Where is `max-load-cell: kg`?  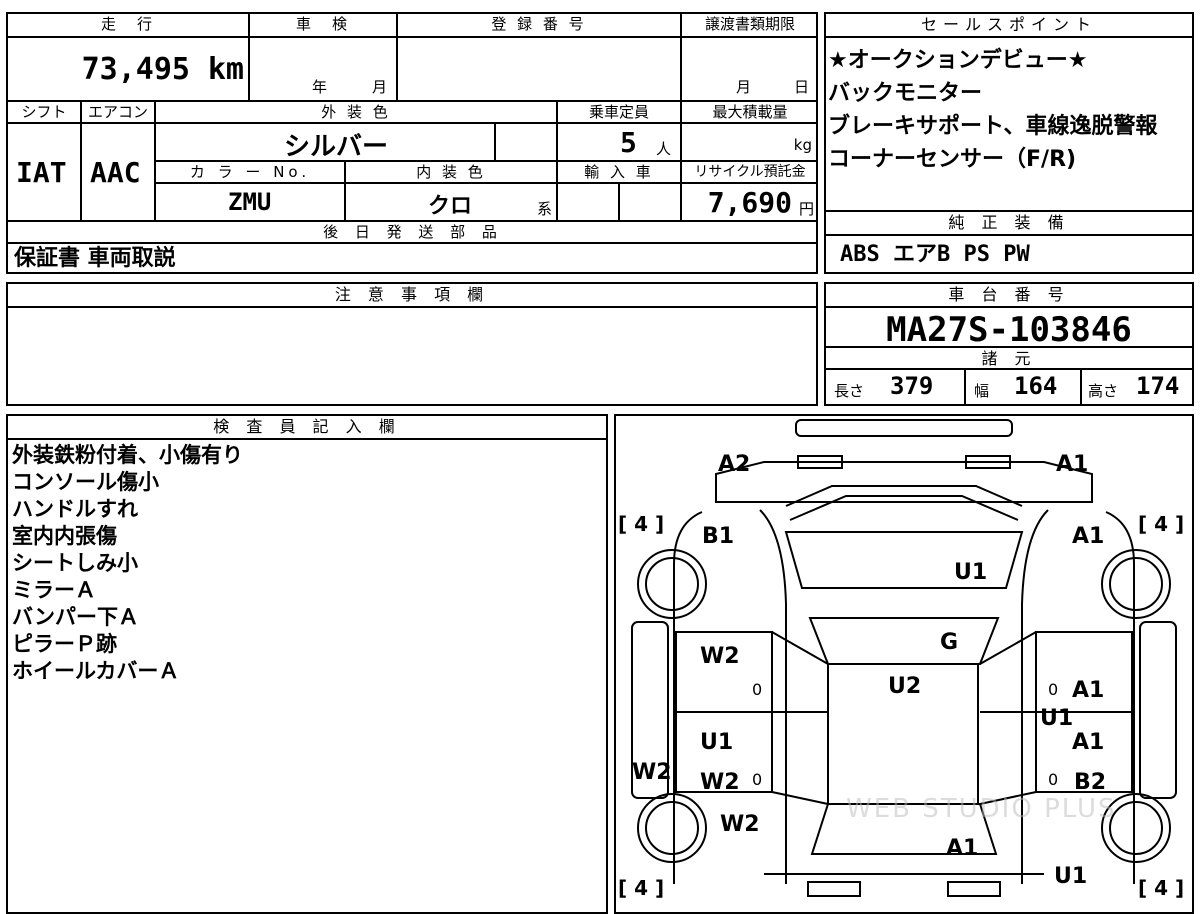
max-load-cell: kg is located at coordinates (750, 143).